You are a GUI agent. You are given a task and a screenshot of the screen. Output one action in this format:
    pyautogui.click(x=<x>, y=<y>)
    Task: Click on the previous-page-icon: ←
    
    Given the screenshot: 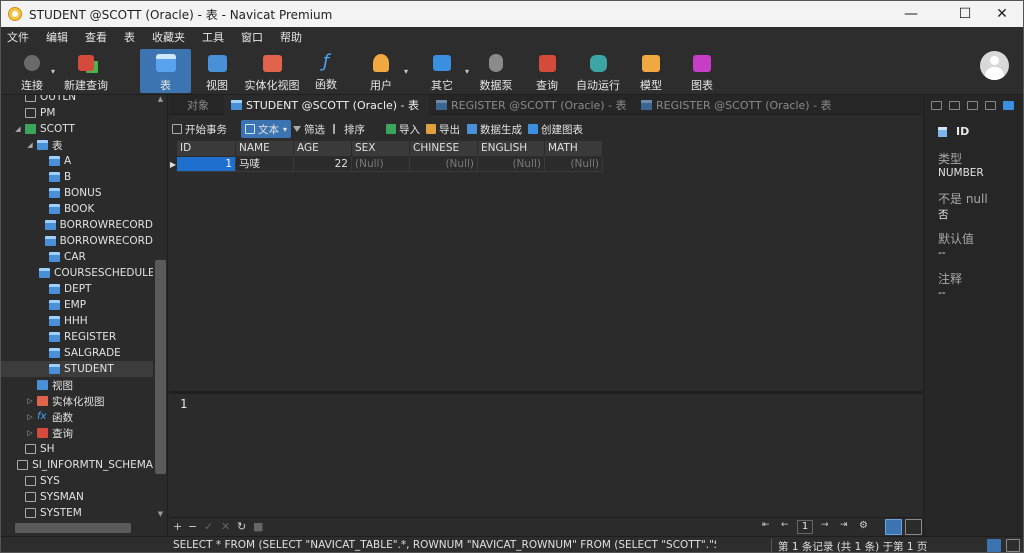 What is the action you would take?
    pyautogui.click(x=785, y=525)
    